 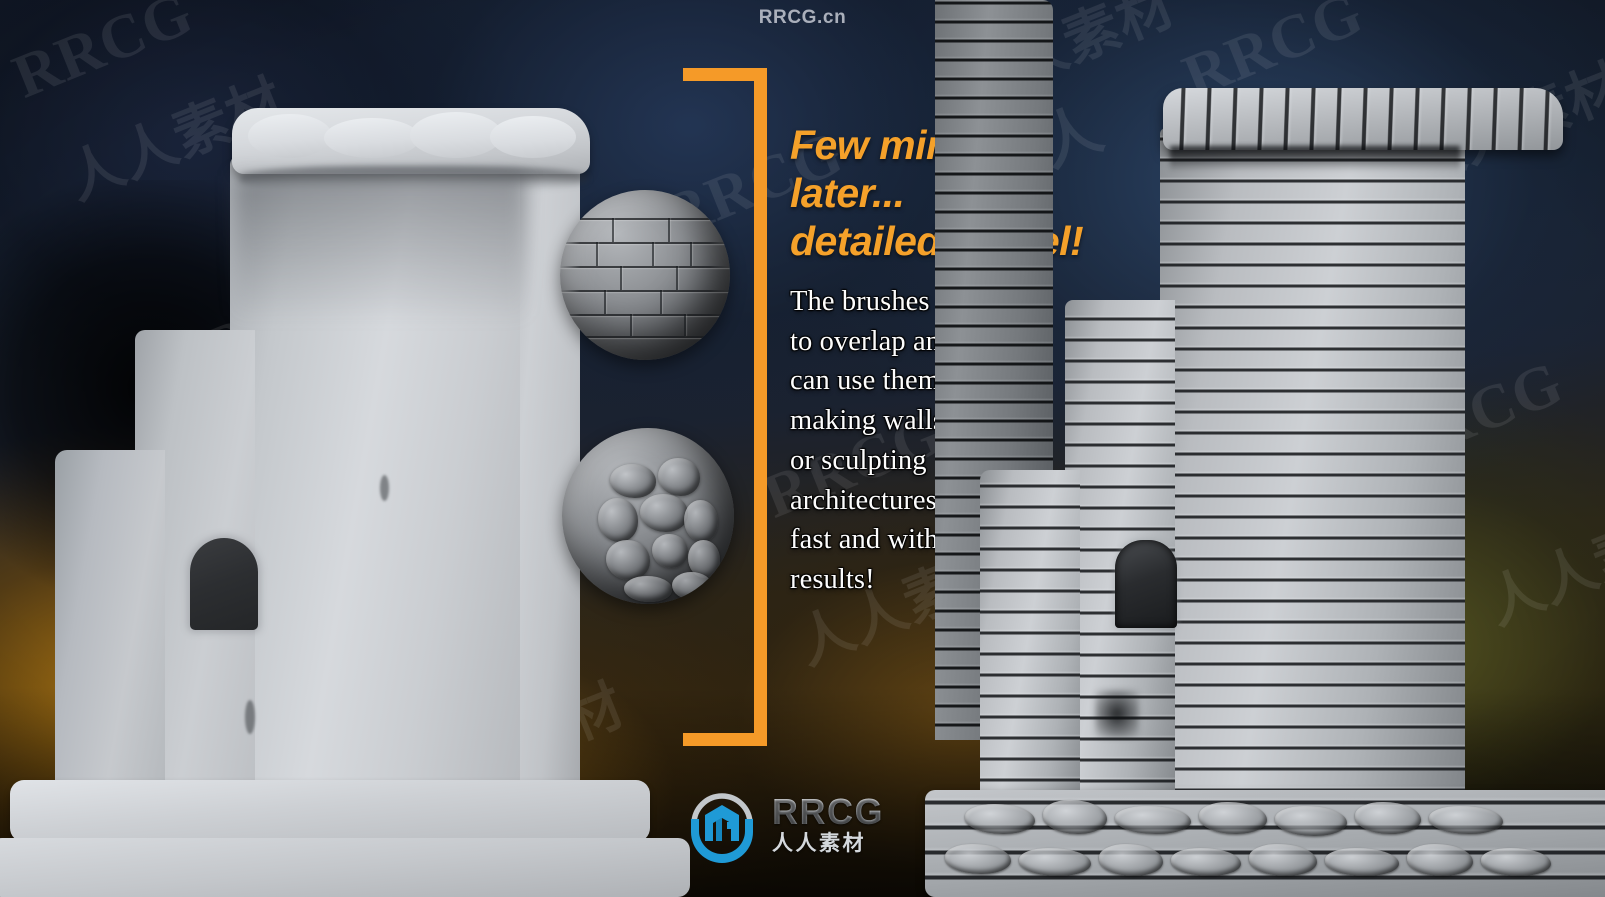 I want to click on brick-wall-brush-preview, so click(x=645, y=275).